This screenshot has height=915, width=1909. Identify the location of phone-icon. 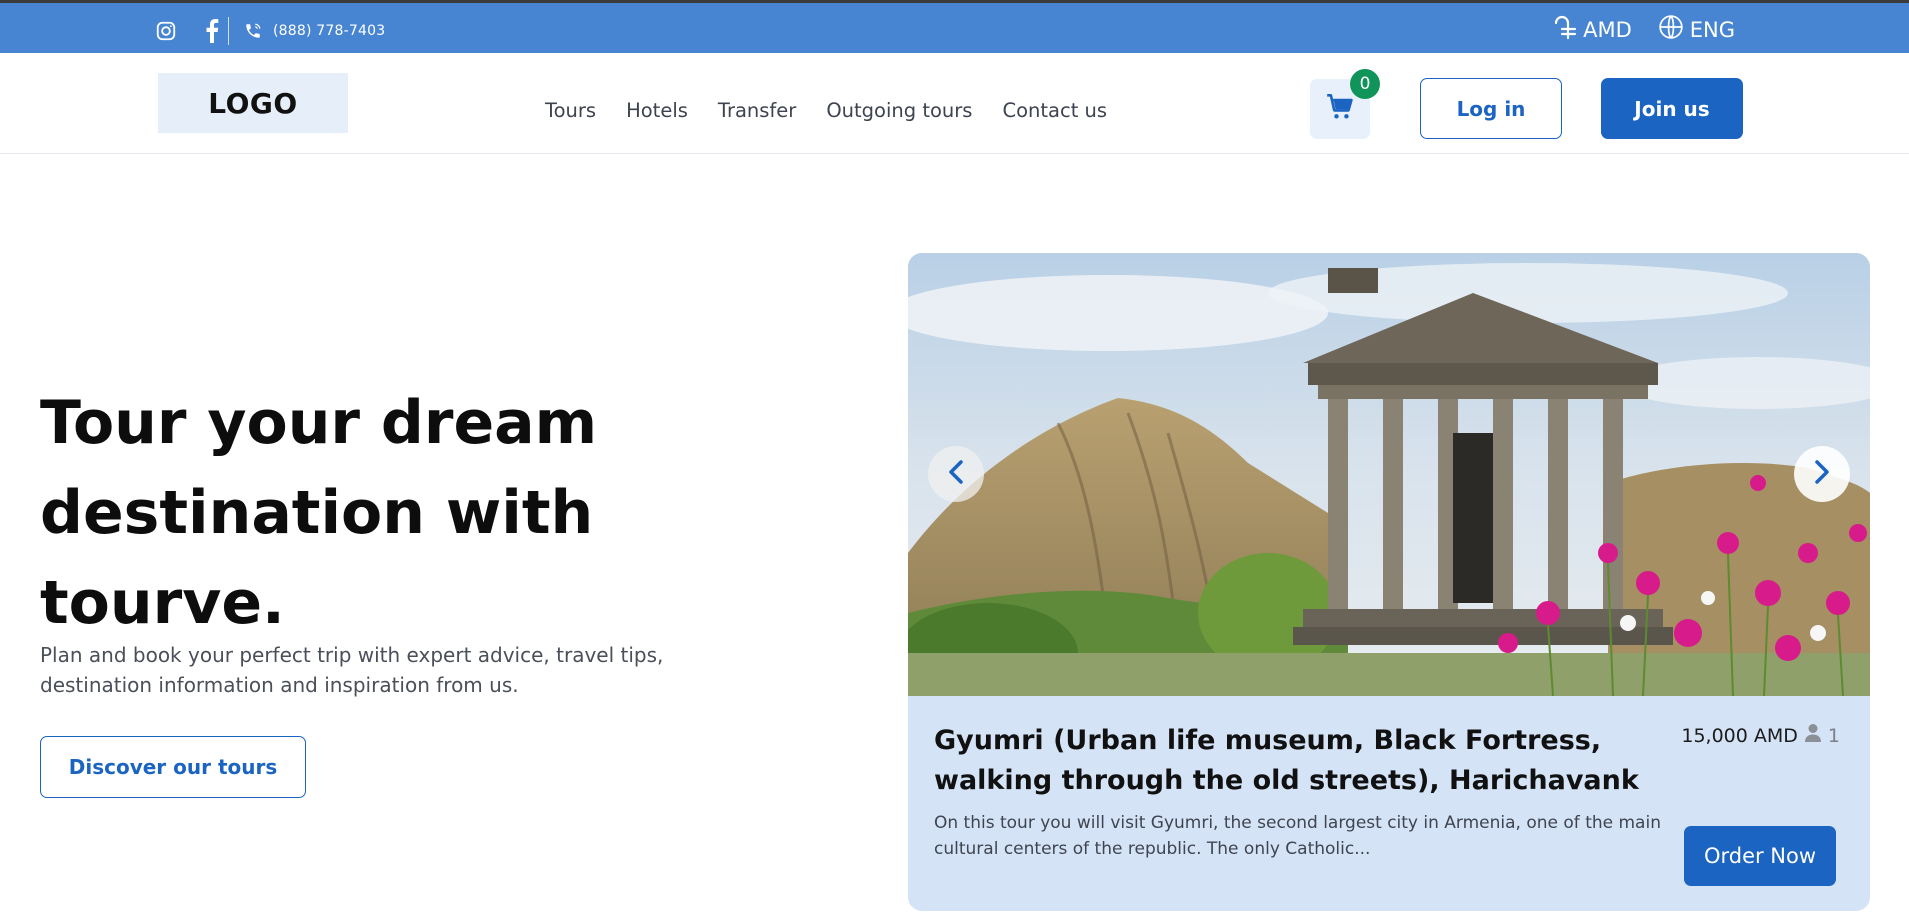
(253, 31).